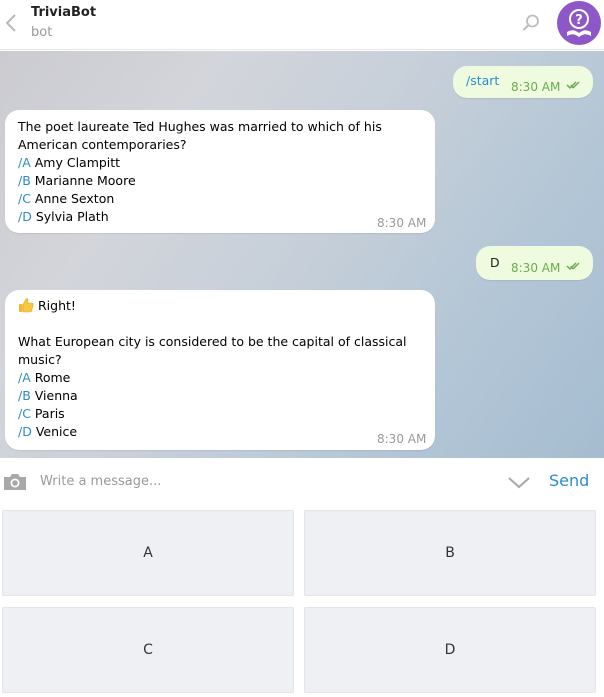 The image size is (604, 697). I want to click on message-text: D, so click(495, 262).